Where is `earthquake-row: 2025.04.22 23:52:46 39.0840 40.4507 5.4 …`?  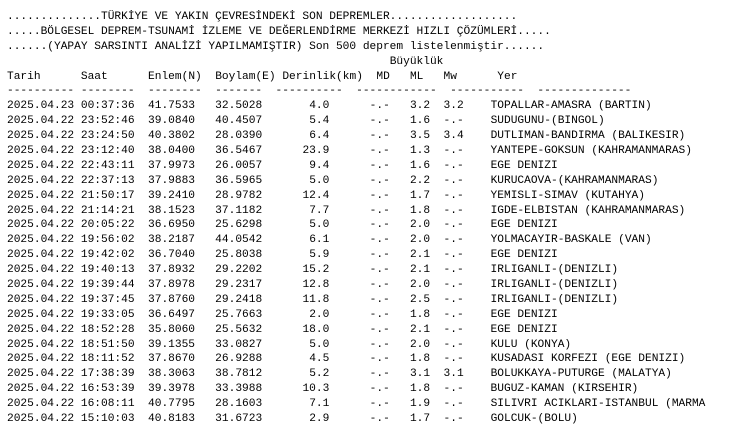
earthquake-row: 2025.04.22 23:52:46 39.0840 40.4507 5.4 … is located at coordinates (356, 121).